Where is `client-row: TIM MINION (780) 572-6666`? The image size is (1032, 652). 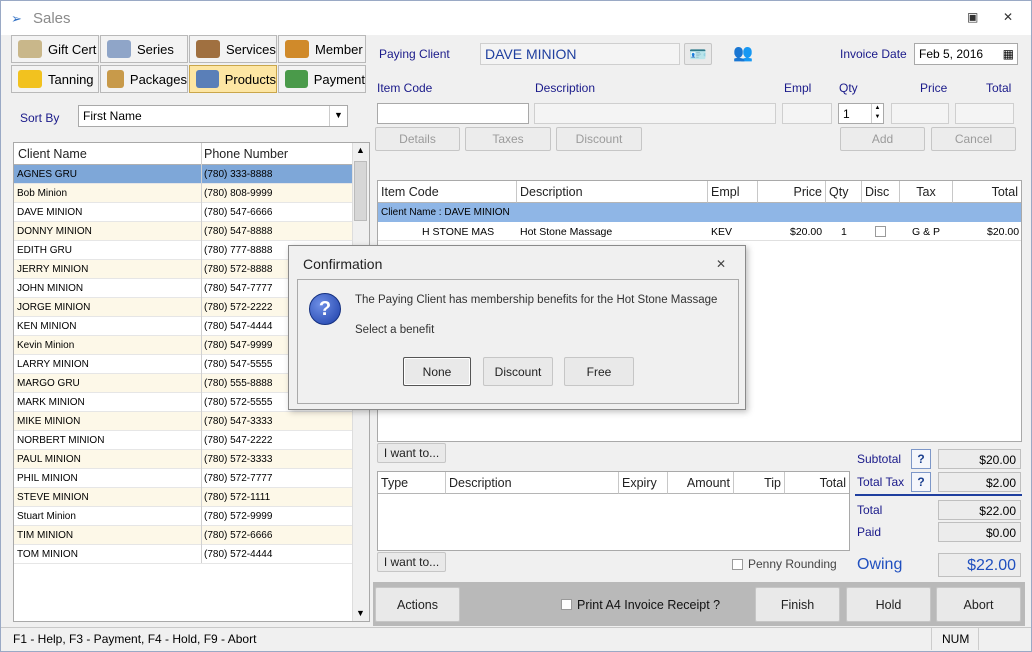 client-row: TIM MINION (780) 572-6666 is located at coordinates (183, 535).